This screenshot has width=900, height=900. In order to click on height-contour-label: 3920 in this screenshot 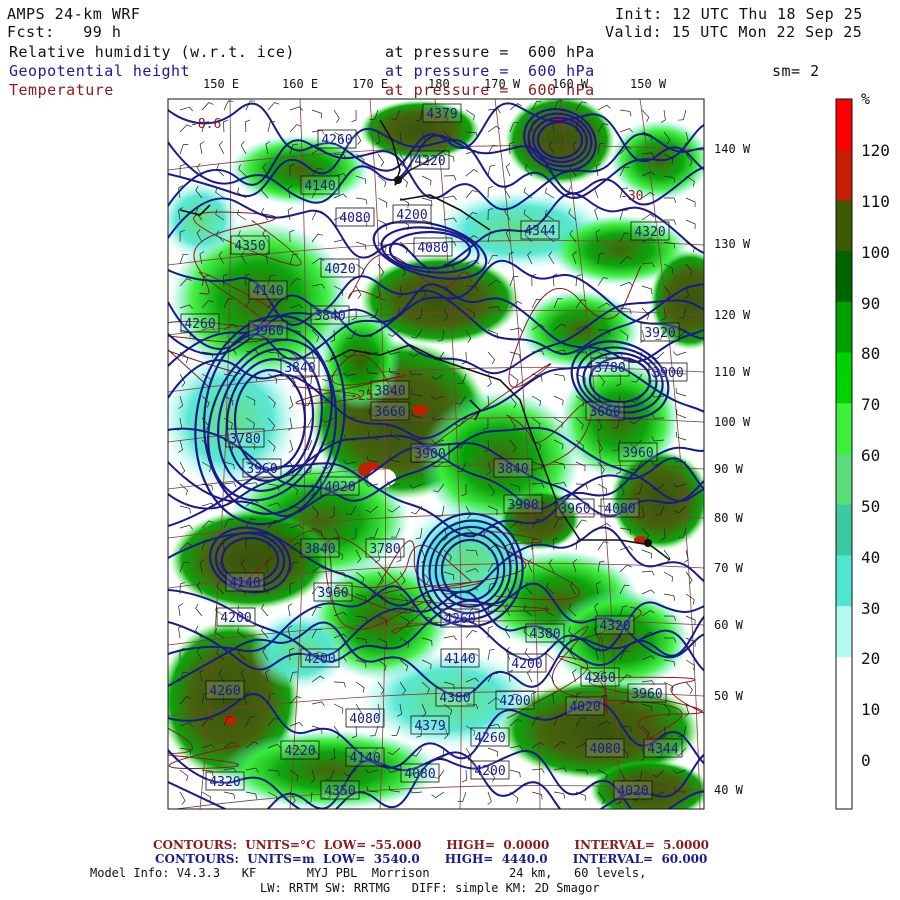, I will do `click(660, 332)`.